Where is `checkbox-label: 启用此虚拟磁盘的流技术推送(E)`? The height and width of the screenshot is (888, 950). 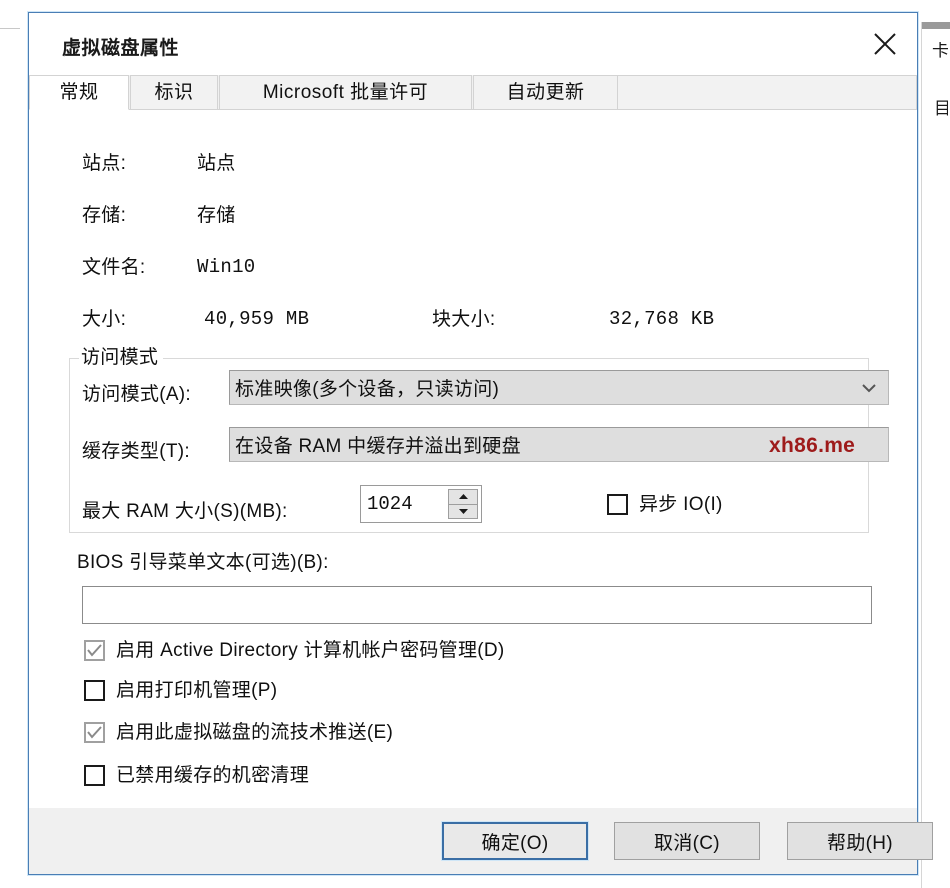
checkbox-label: 启用此虚拟磁盘的流技术推送(E) is located at coordinates (255, 732).